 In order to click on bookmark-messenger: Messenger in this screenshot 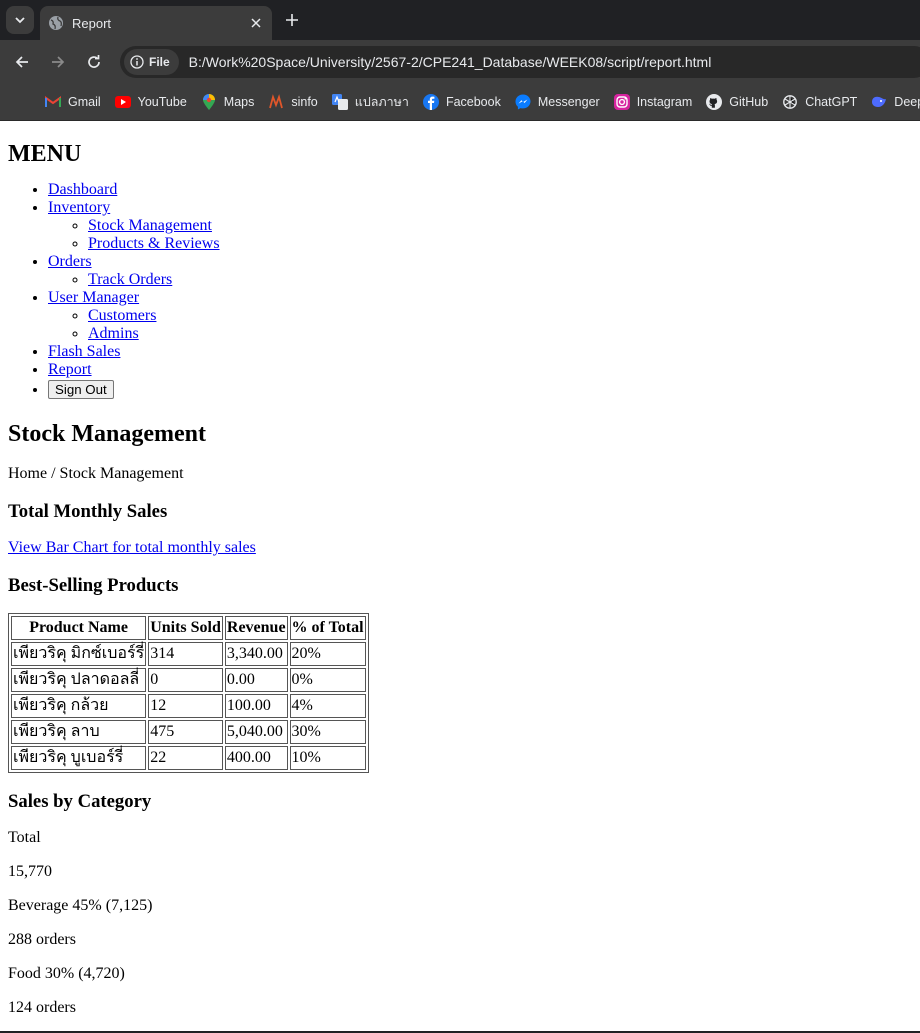, I will do `click(557, 102)`.